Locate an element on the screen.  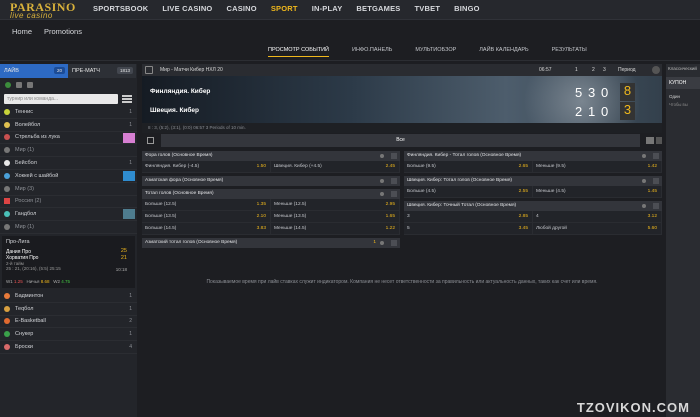
sidebar-item-tennis: Теннис 1 is located at coordinates (68, 112).